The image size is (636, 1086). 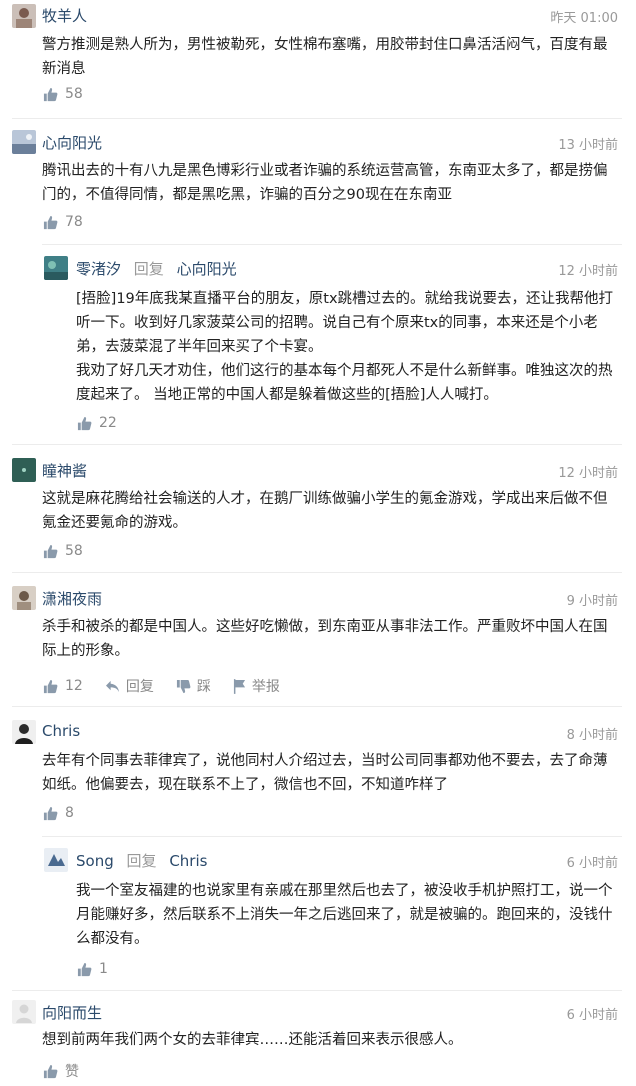 I want to click on comment-author: 向阳而生, so click(x=72, y=1012).